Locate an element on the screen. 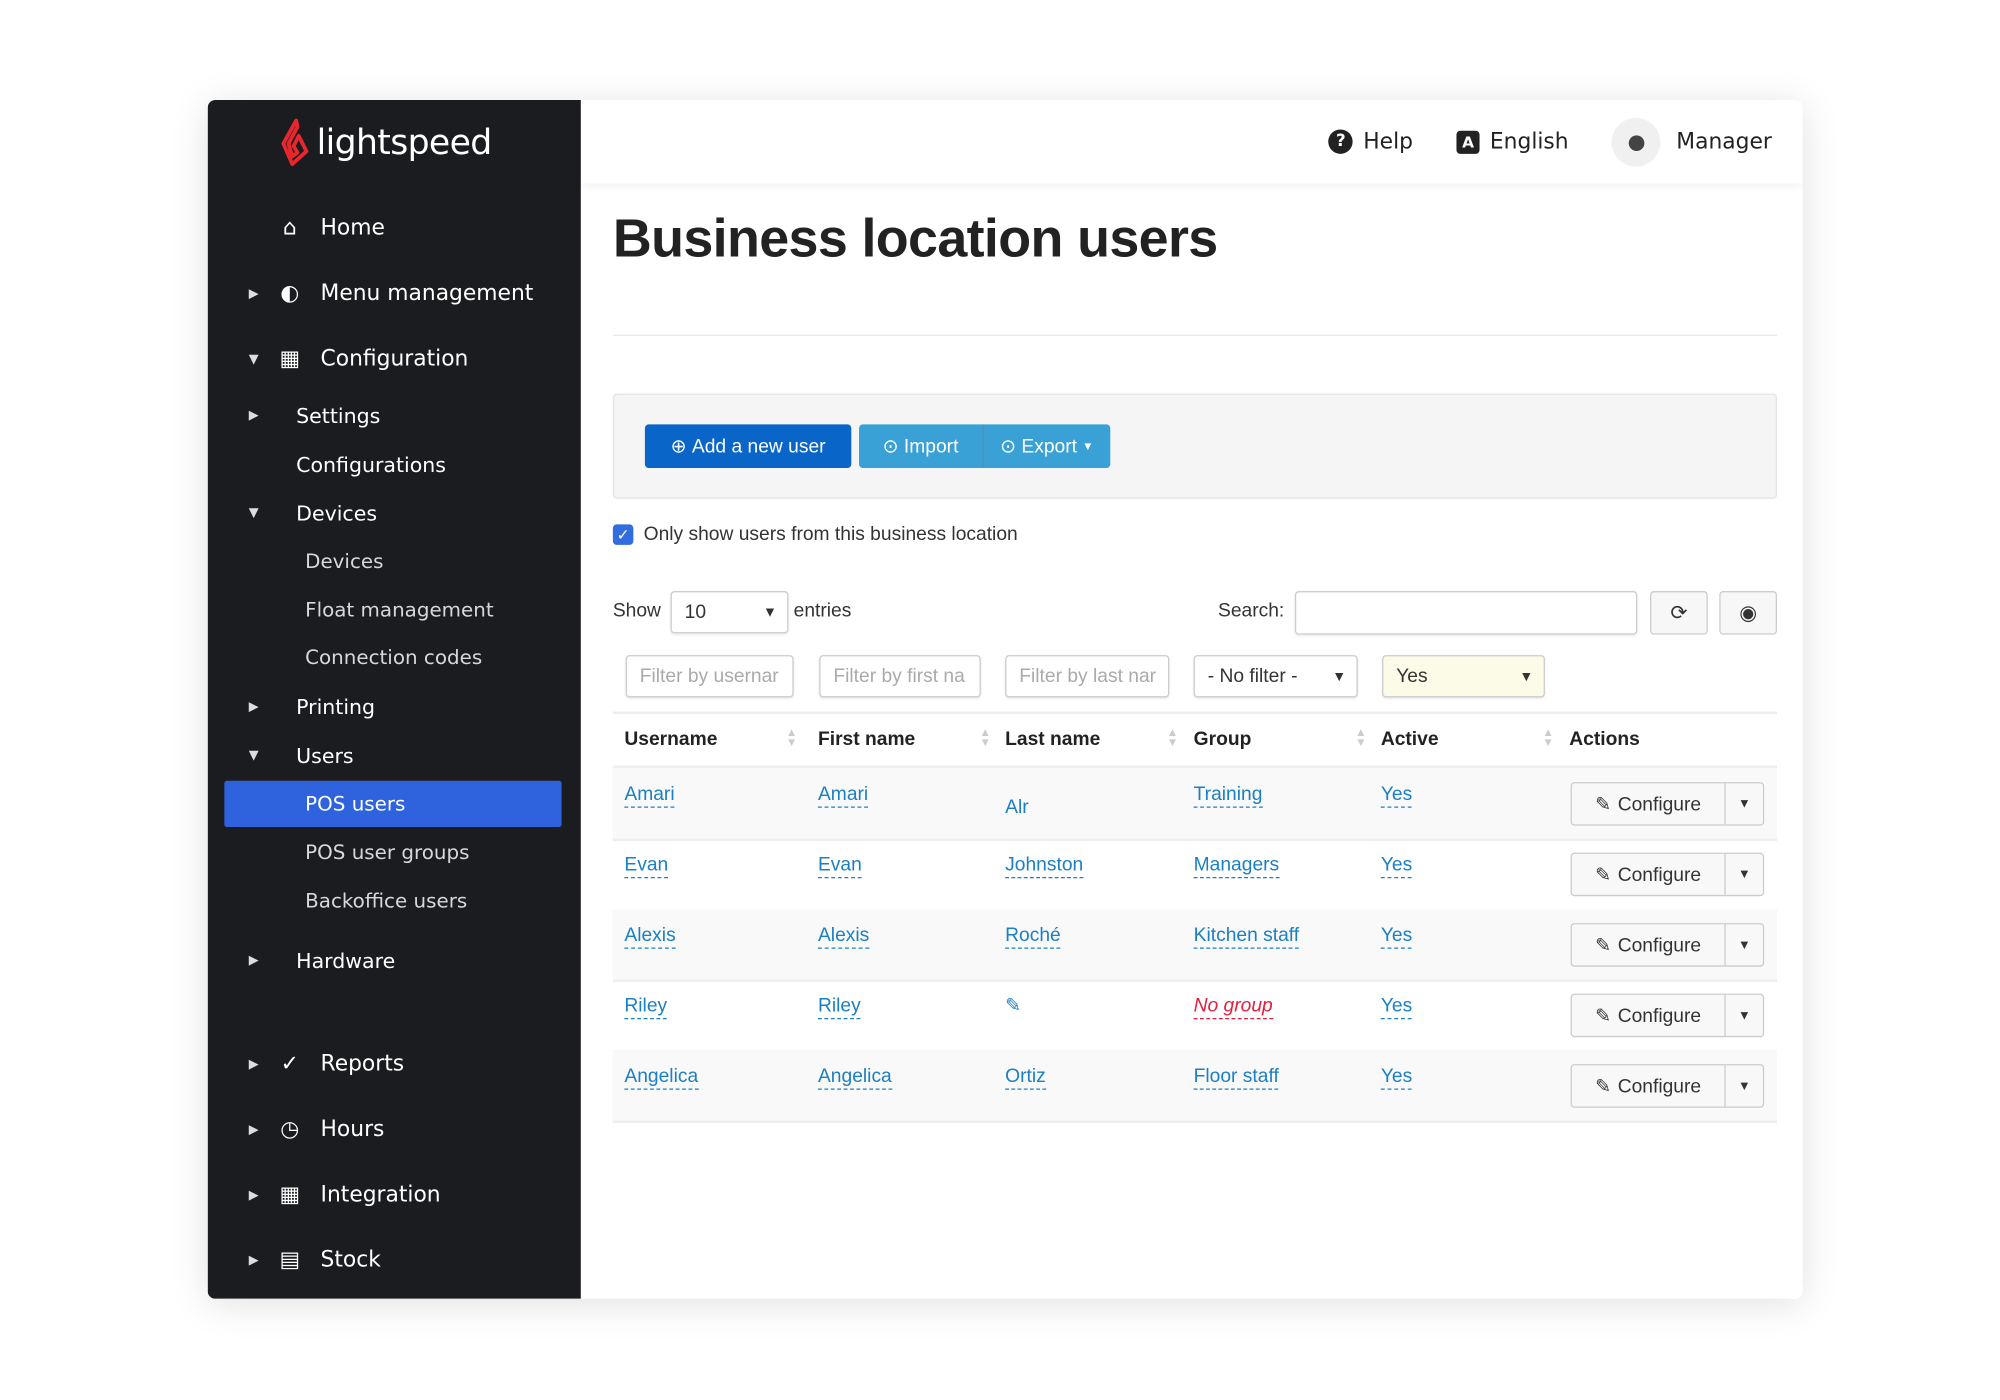 The height and width of the screenshot is (1400, 2000). cell-group: Managers is located at coordinates (1236, 866).